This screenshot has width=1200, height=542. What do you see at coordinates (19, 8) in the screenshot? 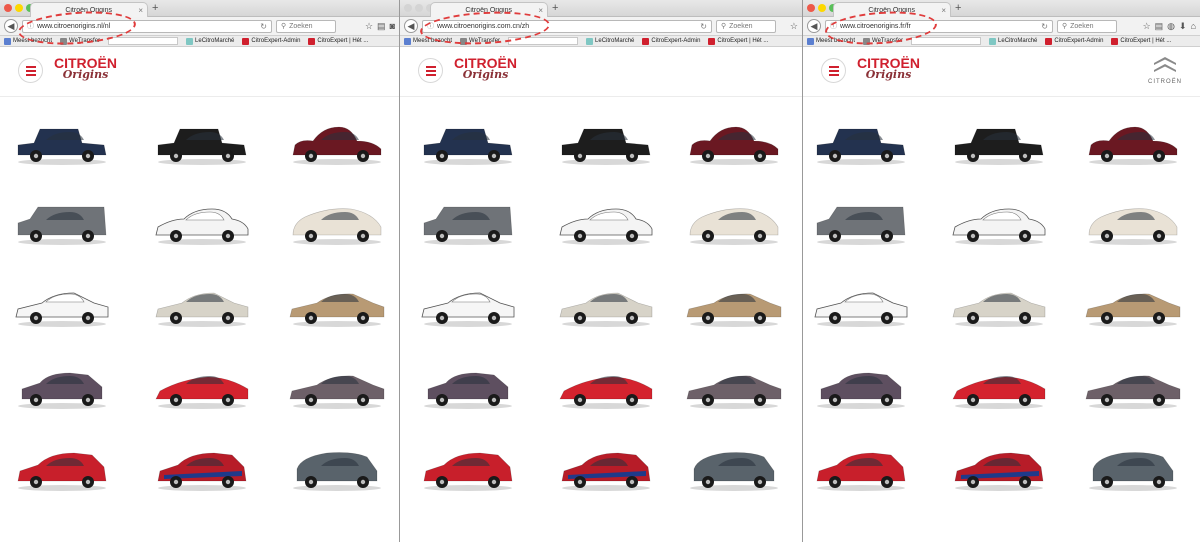
I see `minimize-dot-icon` at bounding box center [19, 8].